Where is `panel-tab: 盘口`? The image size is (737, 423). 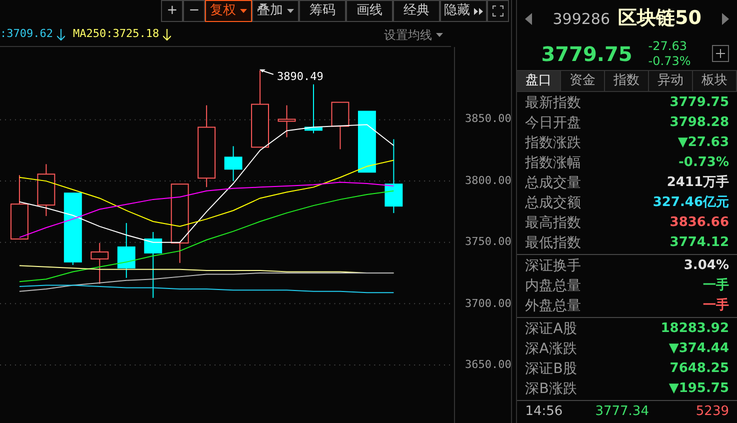 panel-tab: 盘口 is located at coordinates (539, 81).